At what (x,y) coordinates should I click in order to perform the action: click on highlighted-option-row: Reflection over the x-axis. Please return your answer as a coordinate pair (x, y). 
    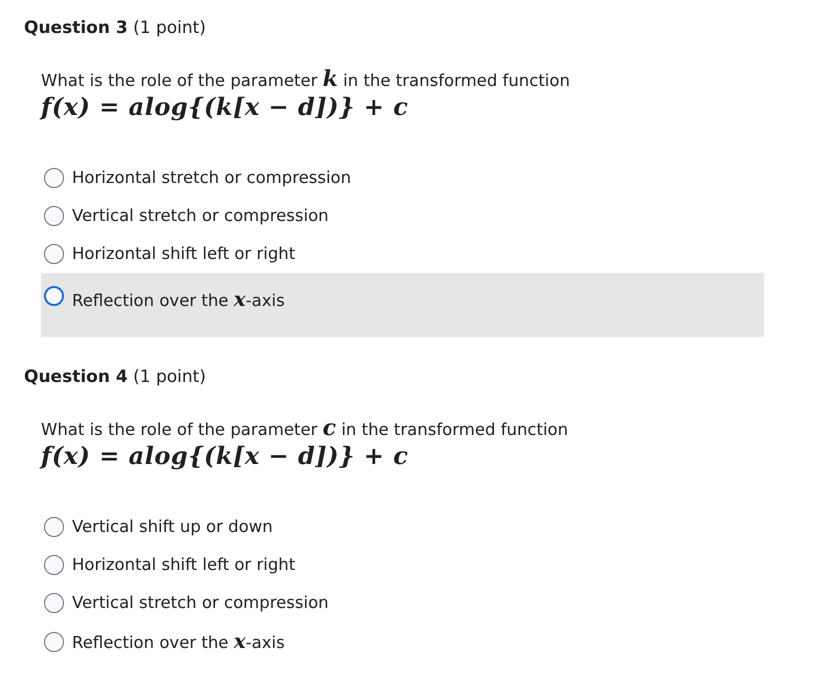
    Looking at the image, I should click on (402, 305).